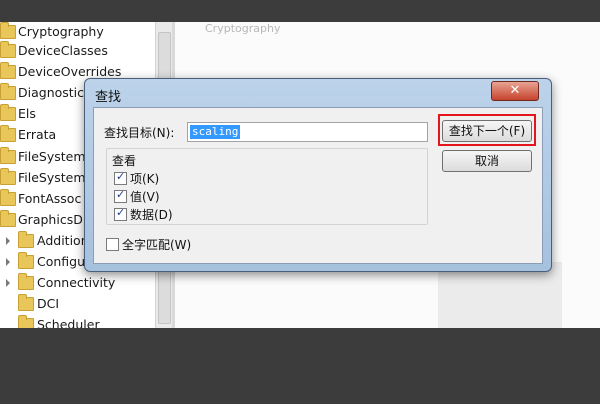  What do you see at coordinates (63, 240) in the screenshot?
I see `tree-item-label: Addition` at bounding box center [63, 240].